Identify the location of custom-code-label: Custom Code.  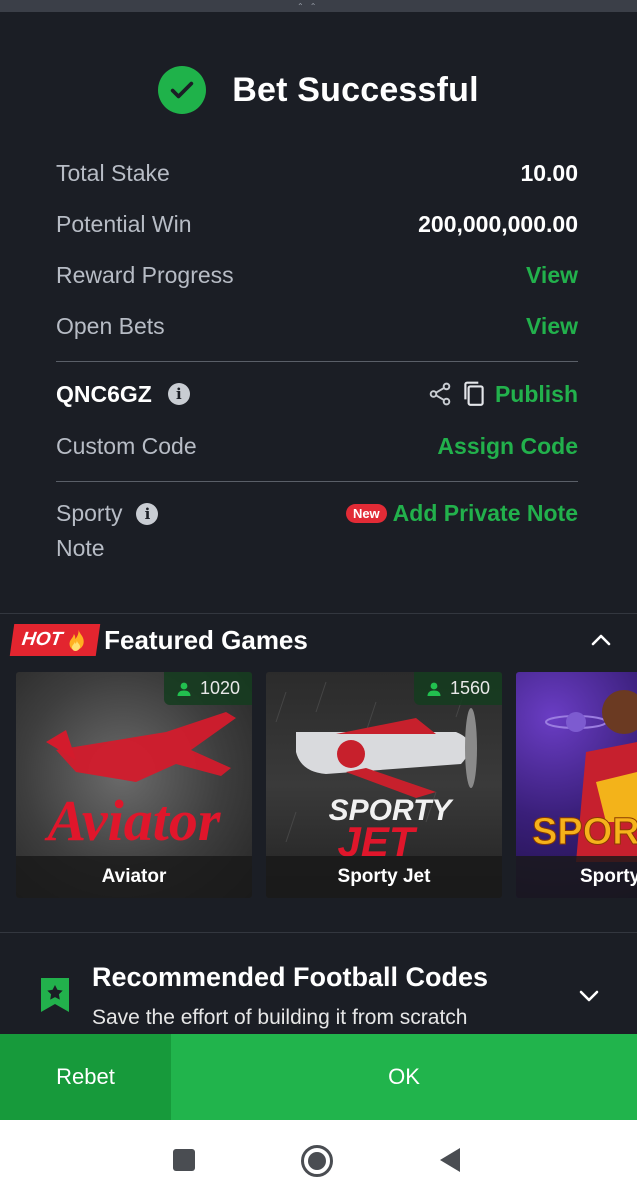
(126, 446).